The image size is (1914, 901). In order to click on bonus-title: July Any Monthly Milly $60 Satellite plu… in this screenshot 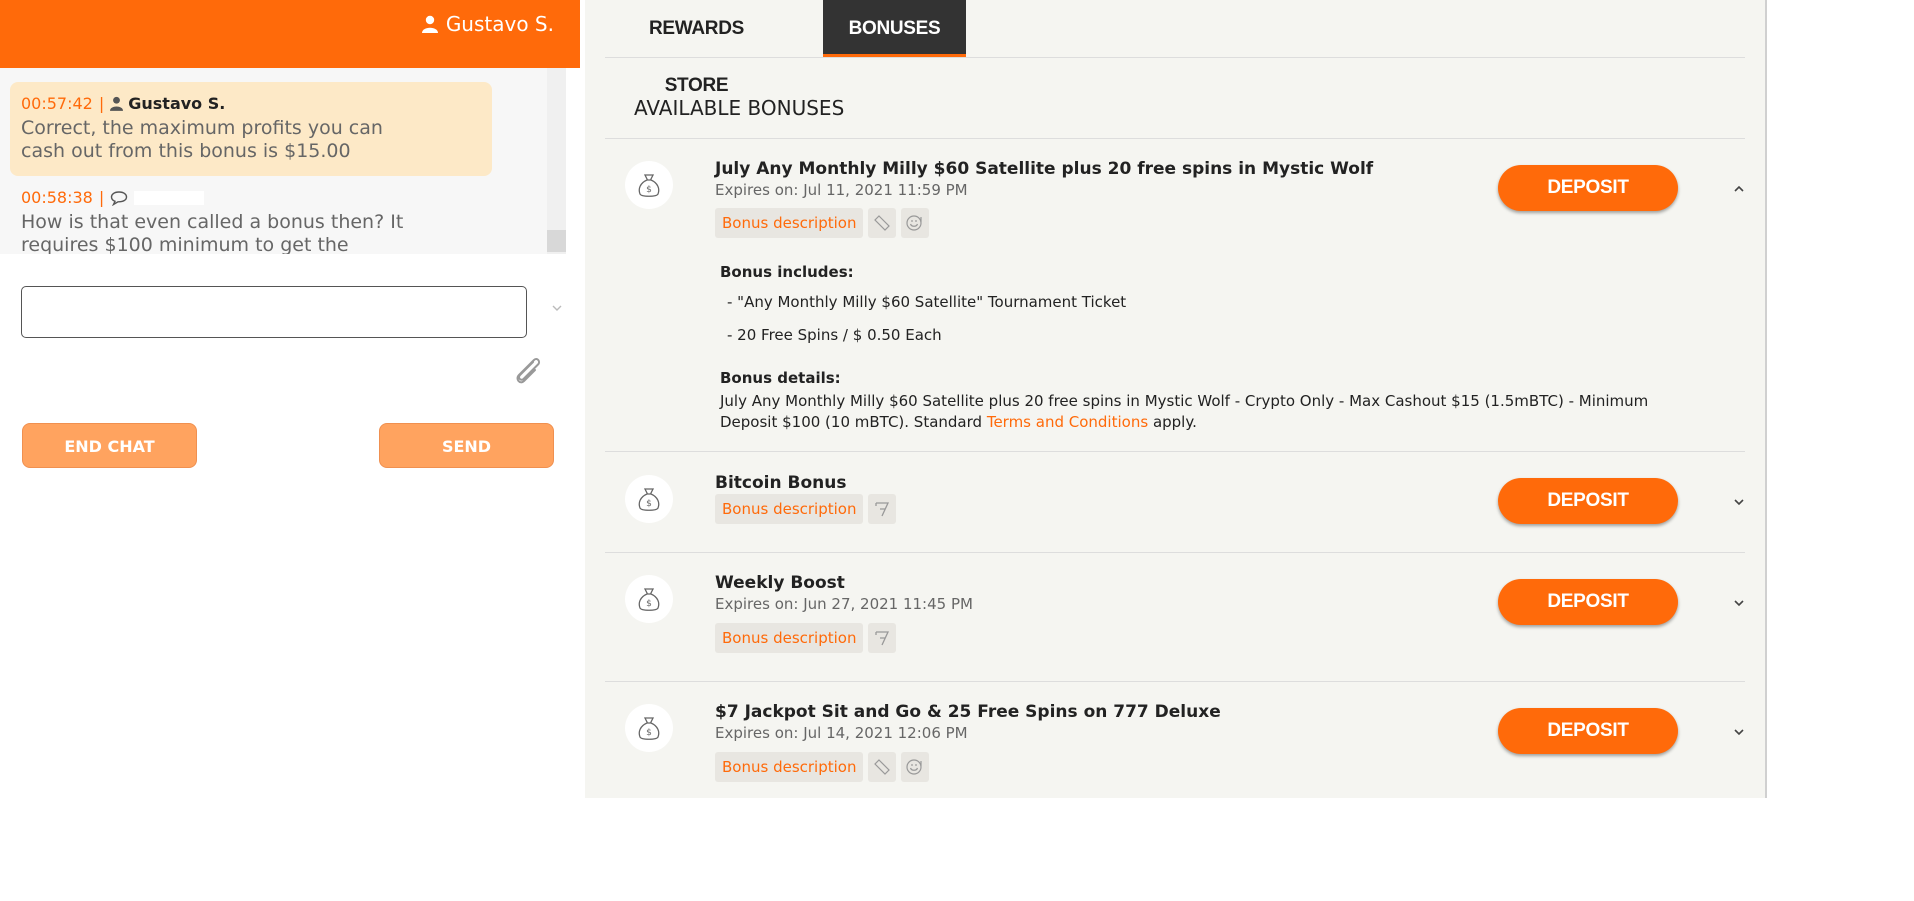, I will do `click(1044, 169)`.